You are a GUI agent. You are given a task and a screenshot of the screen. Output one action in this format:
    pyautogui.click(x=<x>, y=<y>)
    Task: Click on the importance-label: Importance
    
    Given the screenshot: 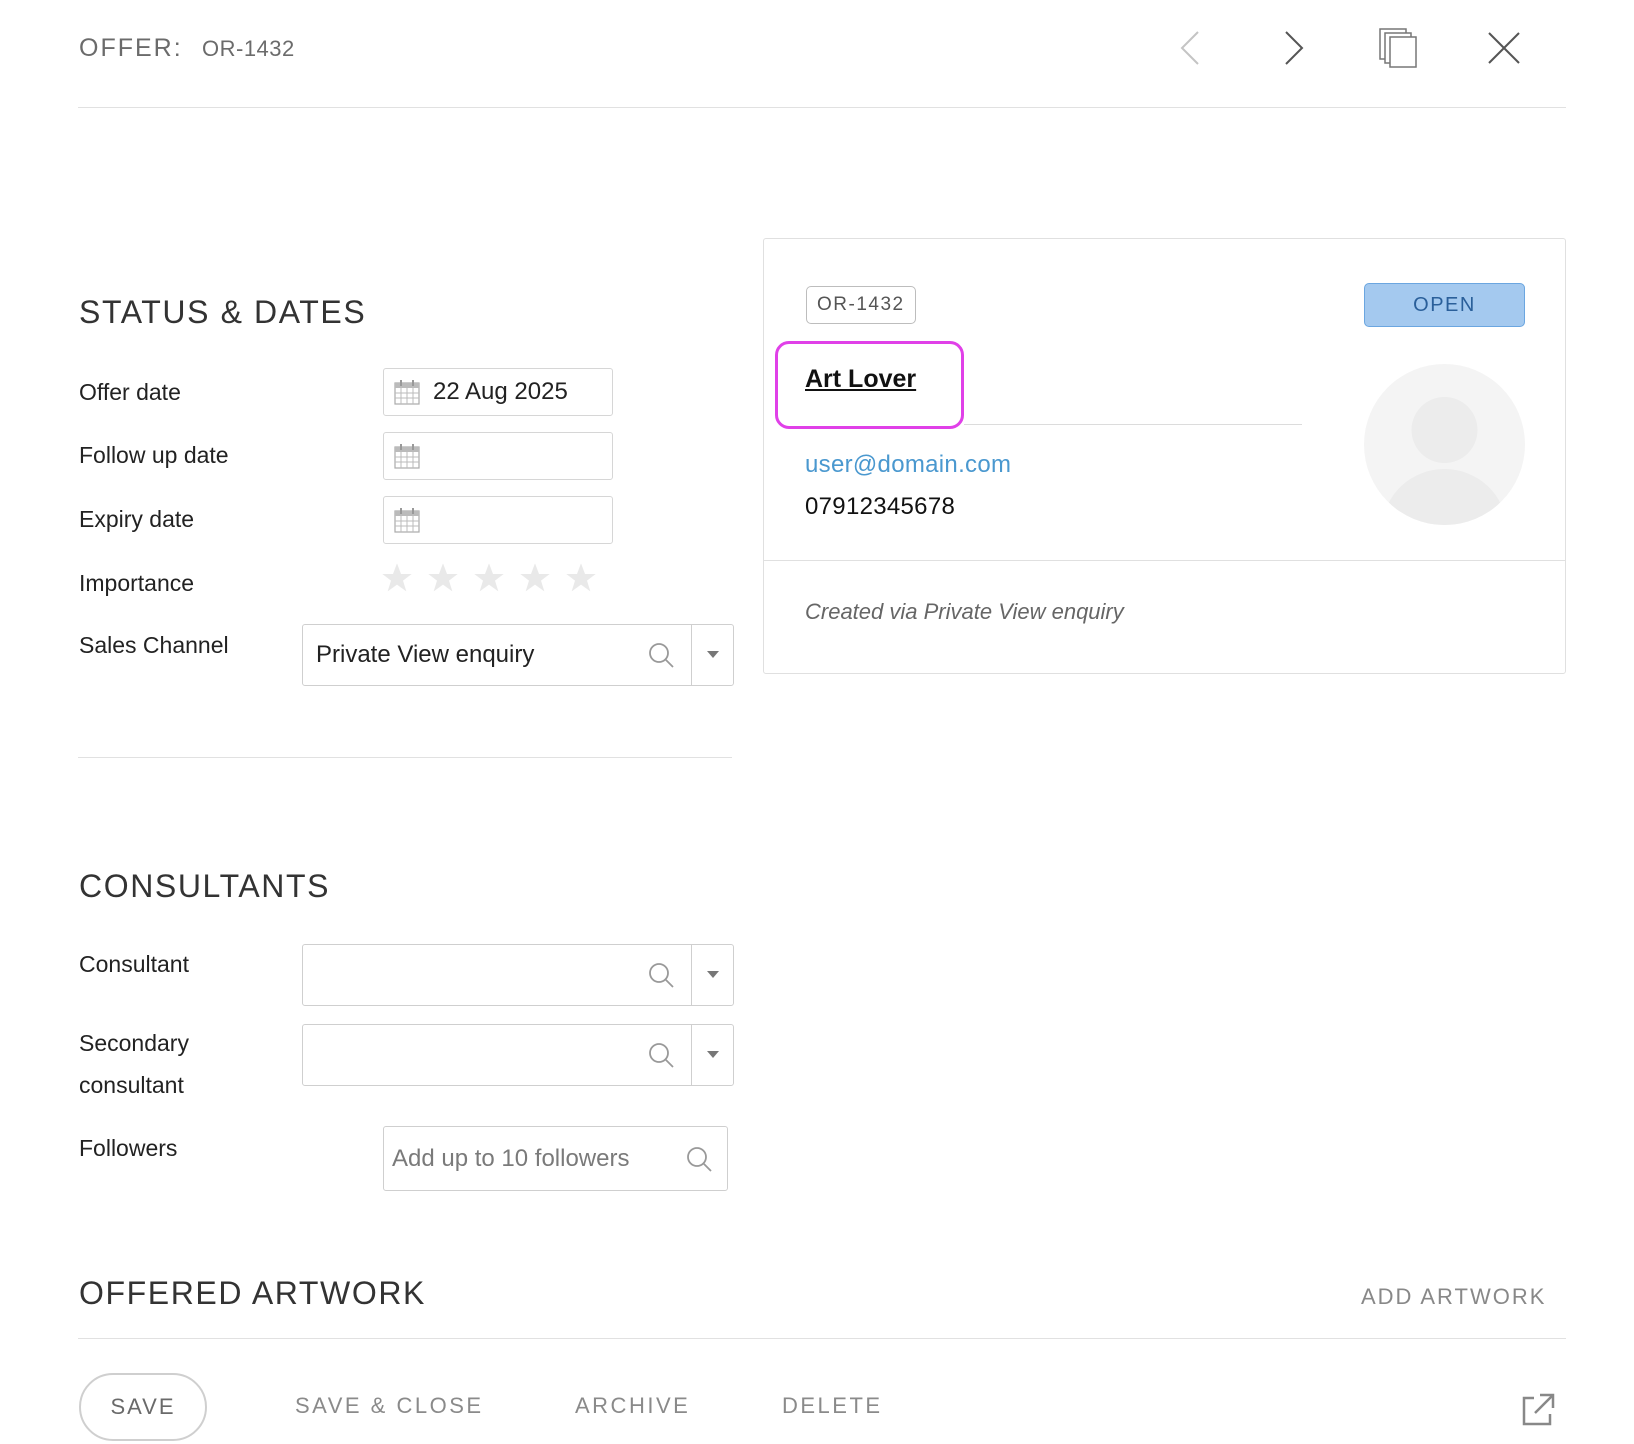 What is the action you would take?
    pyautogui.click(x=137, y=583)
    